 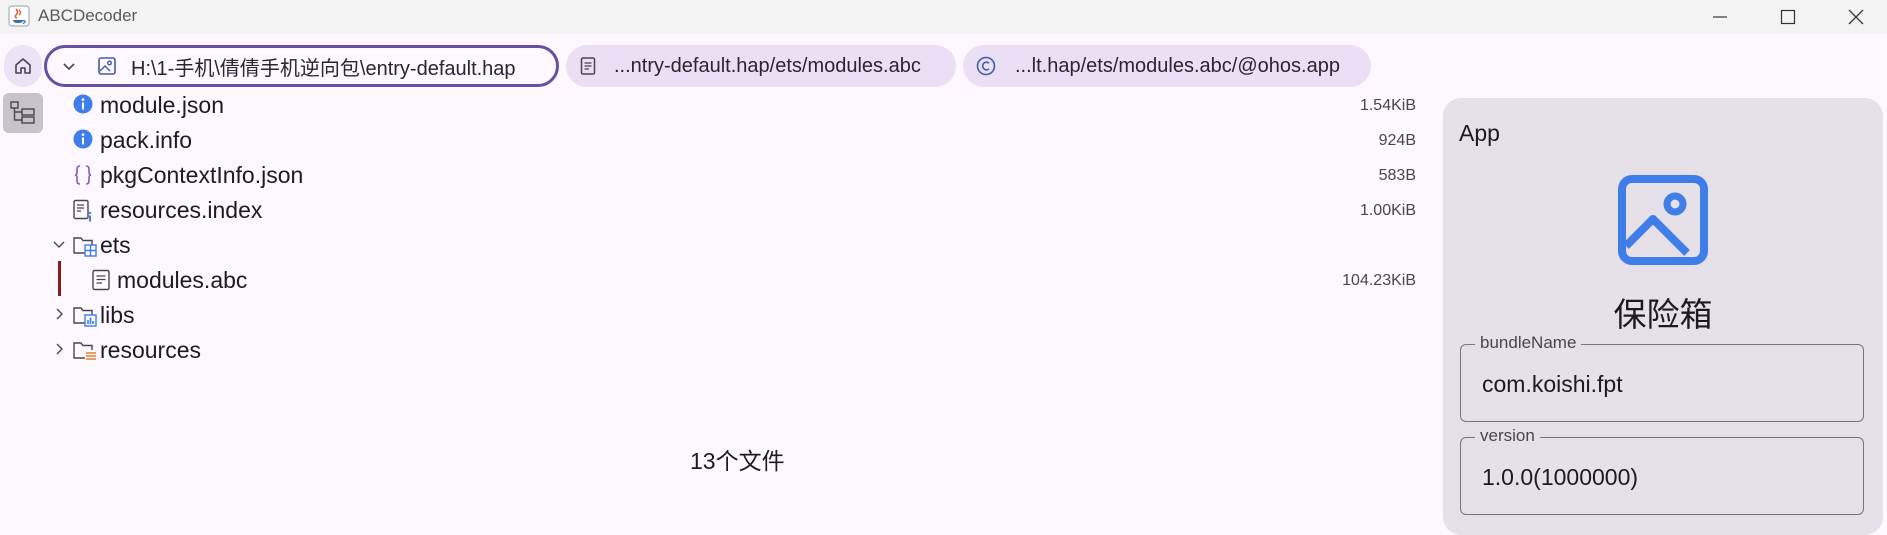 What do you see at coordinates (1479, 133) in the screenshot?
I see `panel-title: App` at bounding box center [1479, 133].